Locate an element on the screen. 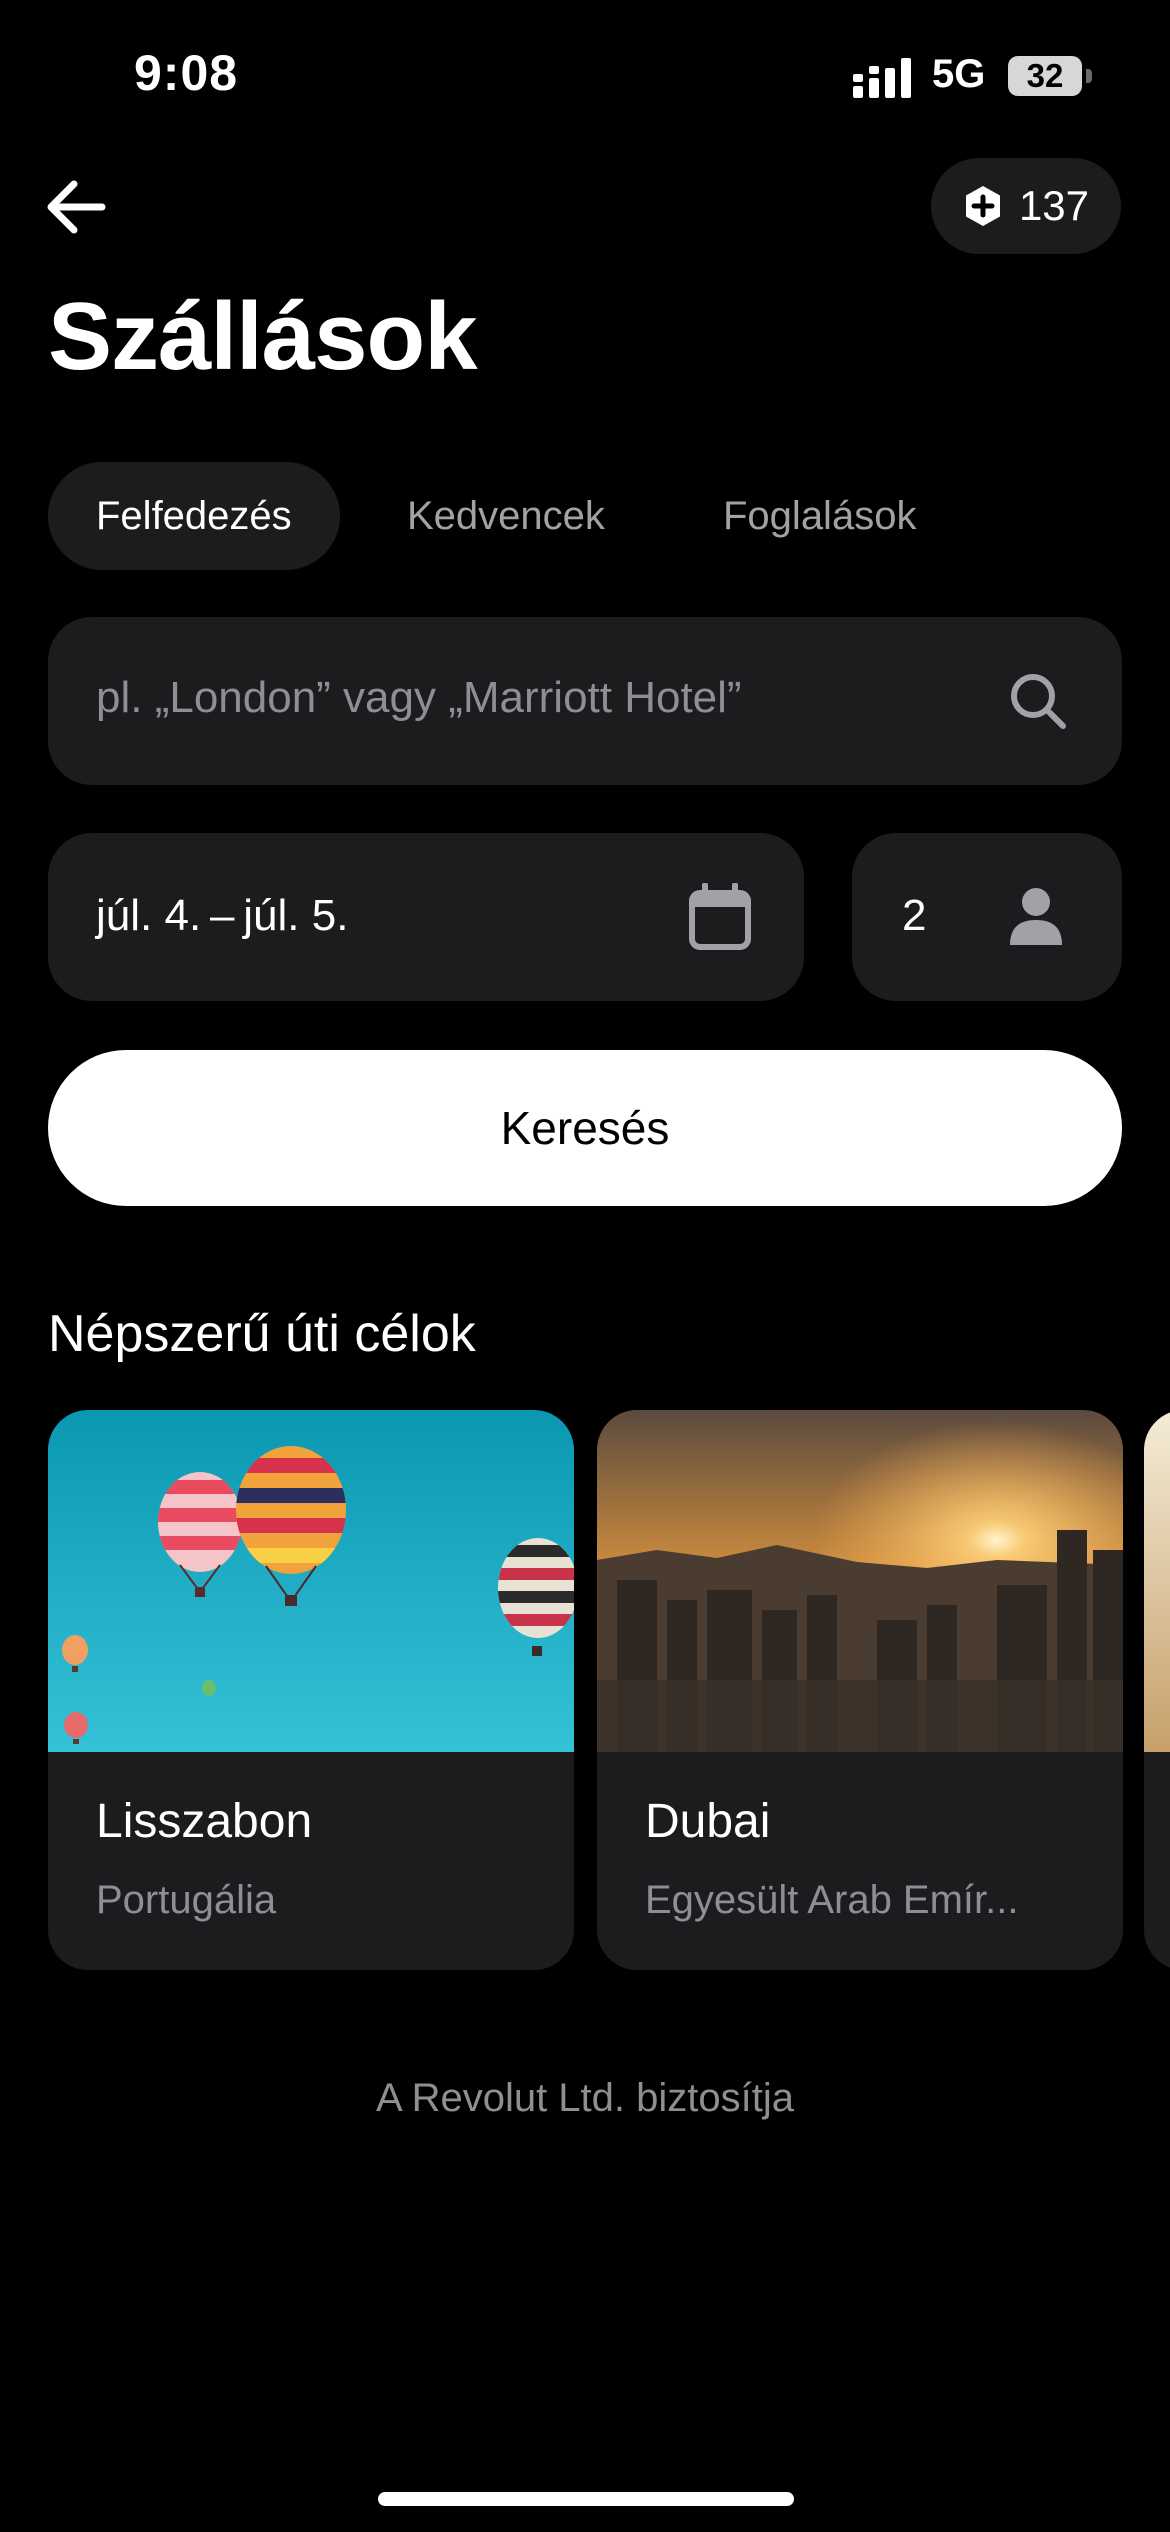  back-arrow-icon is located at coordinates (76, 207).